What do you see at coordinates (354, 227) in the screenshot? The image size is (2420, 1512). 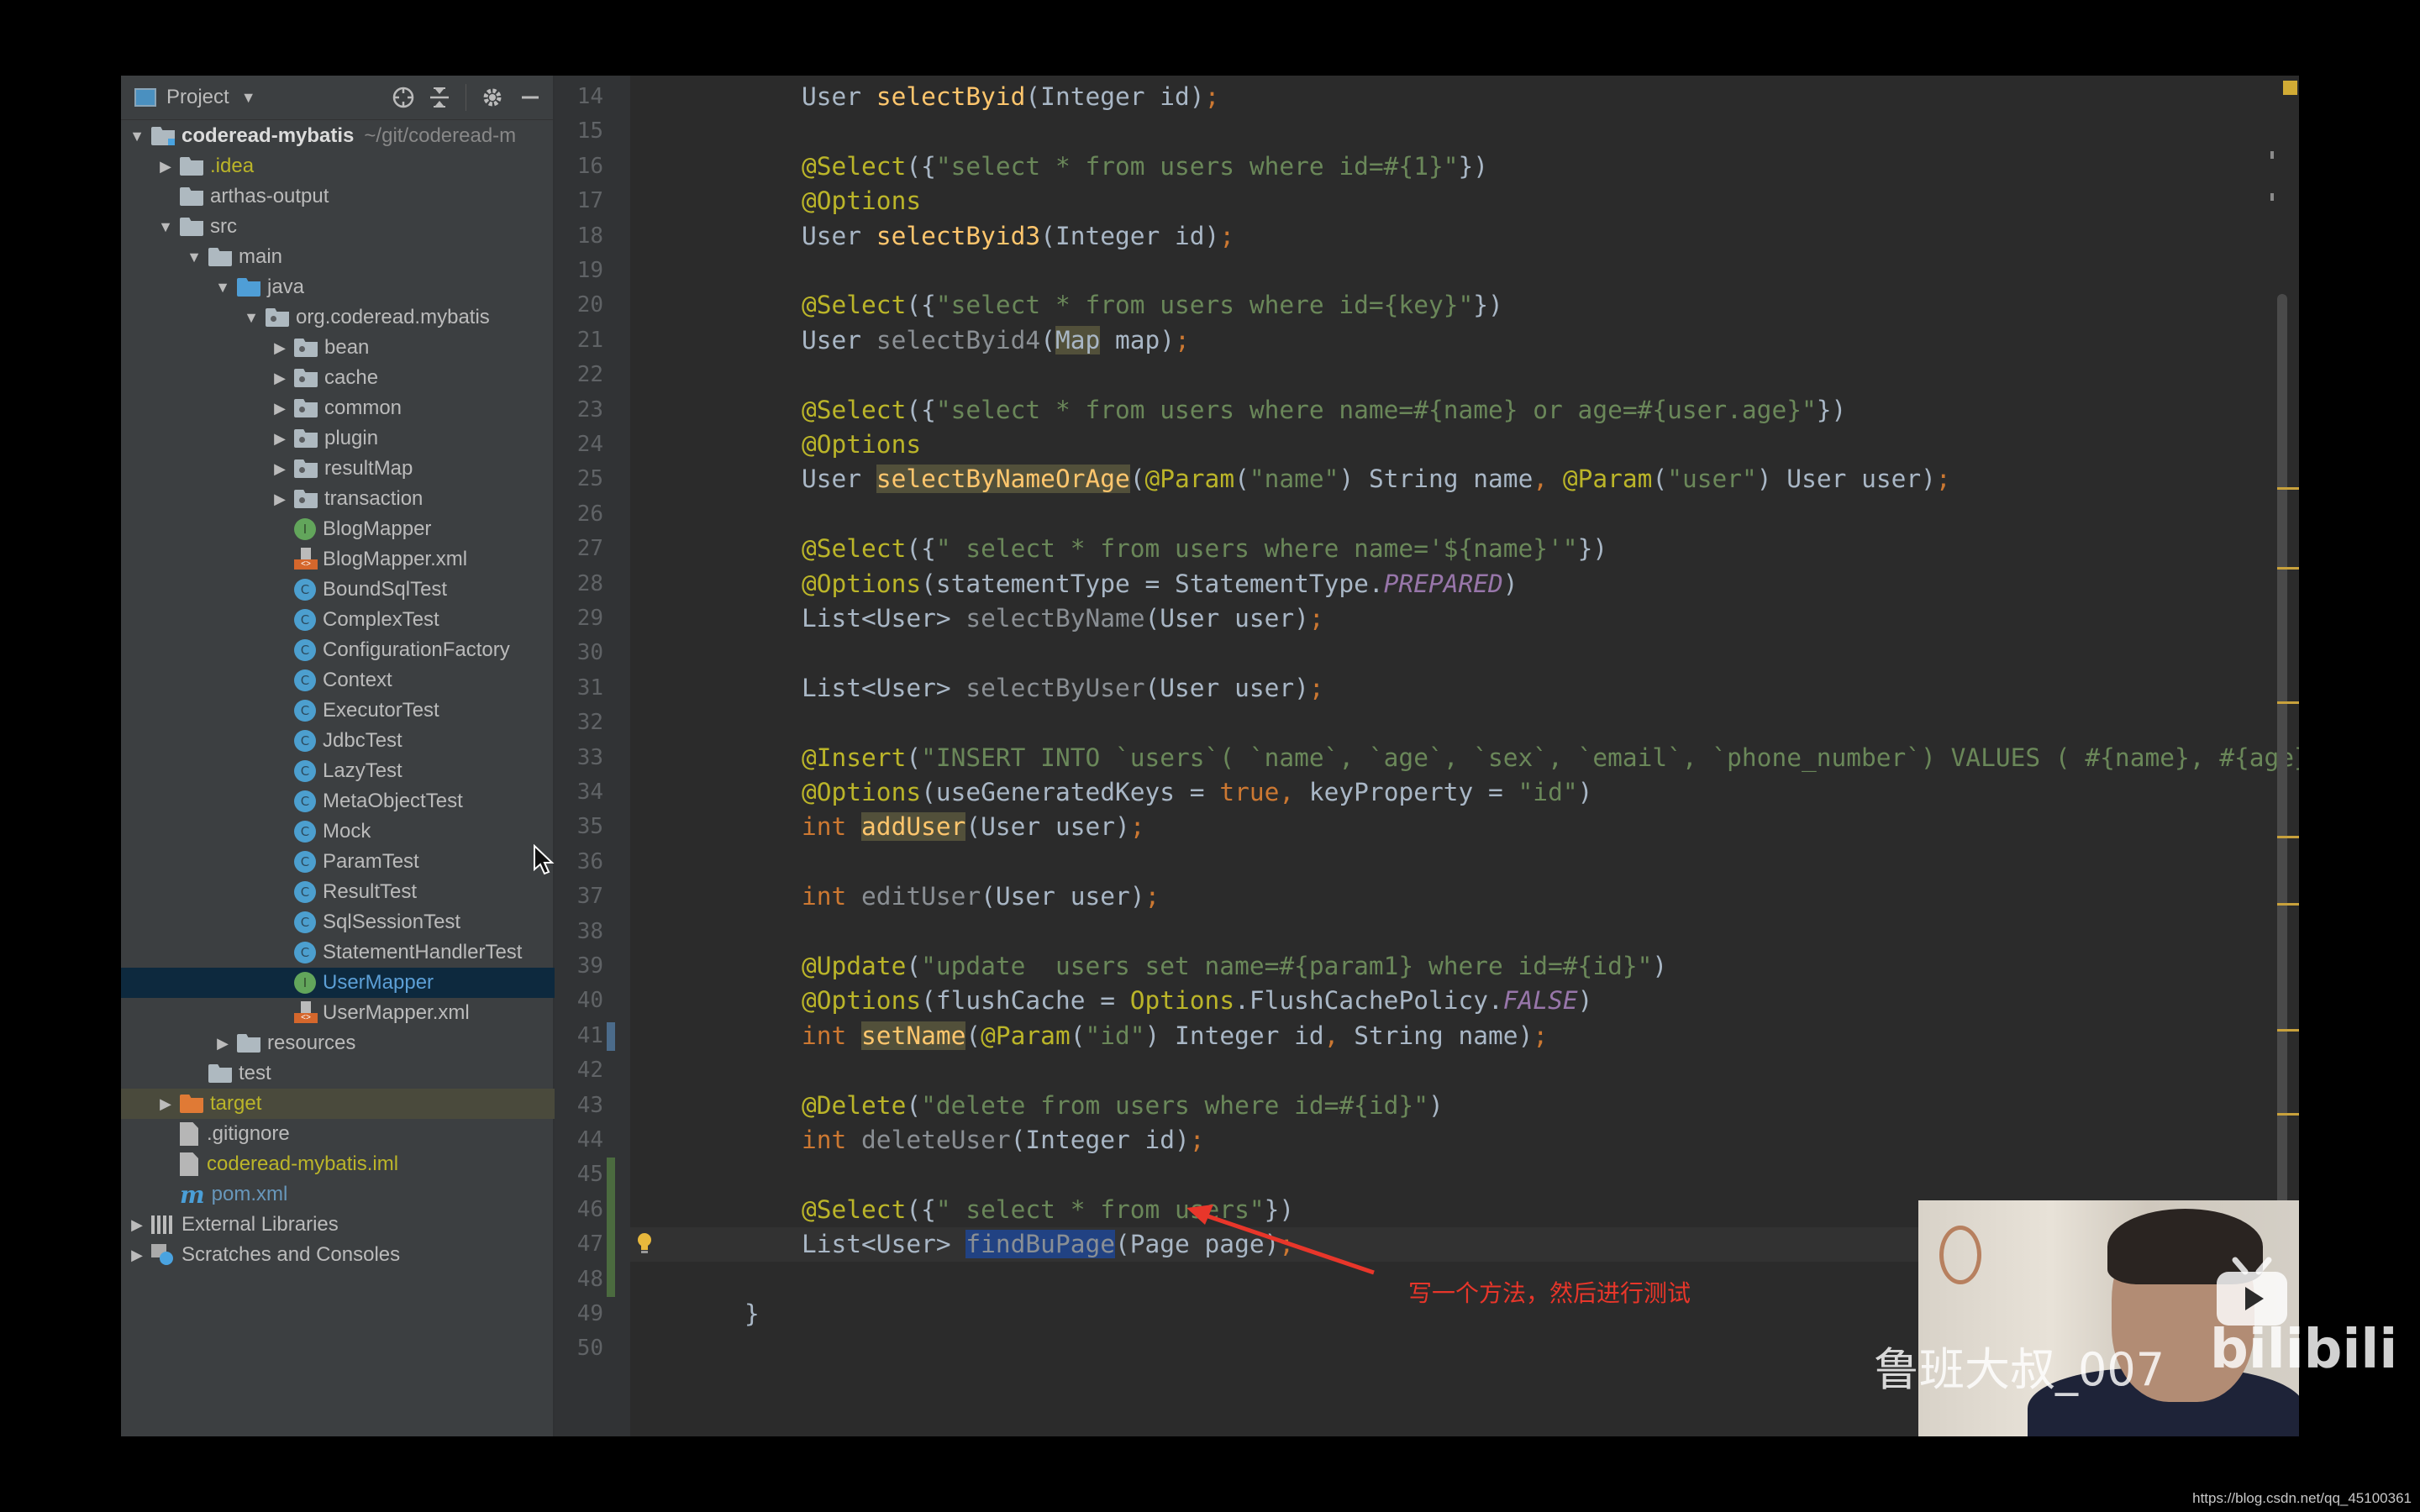 I see `tree-item: ▼ src` at bounding box center [354, 227].